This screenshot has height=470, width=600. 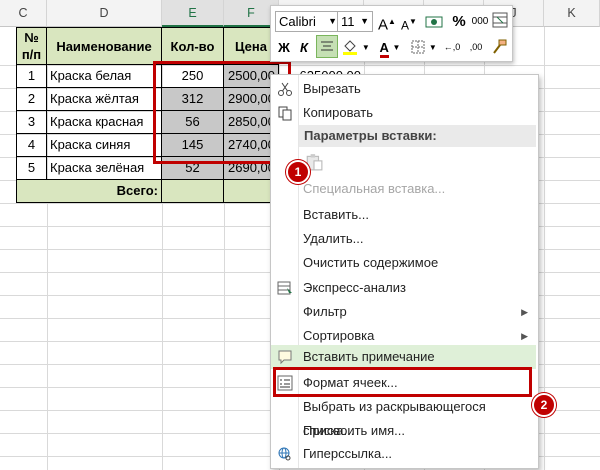 I want to click on font-color-button: A ▼, so click(x=390, y=47).